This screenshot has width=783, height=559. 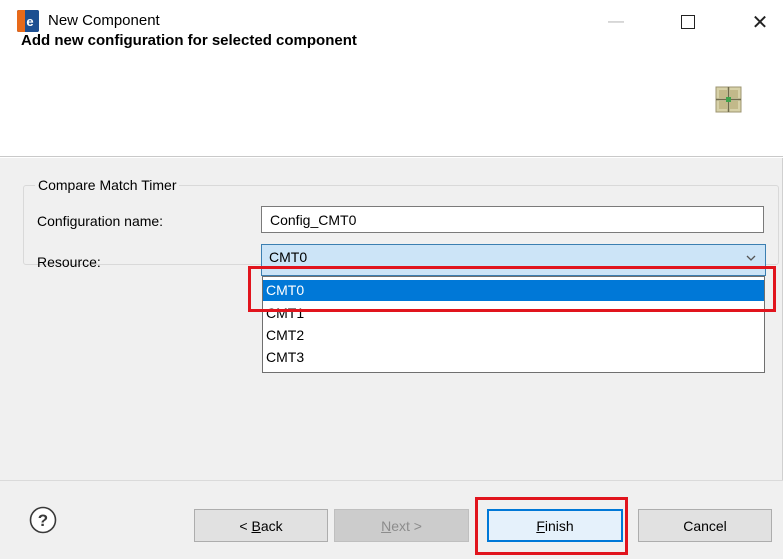 What do you see at coordinates (551, 526) in the screenshot?
I see `highlight-box-finish` at bounding box center [551, 526].